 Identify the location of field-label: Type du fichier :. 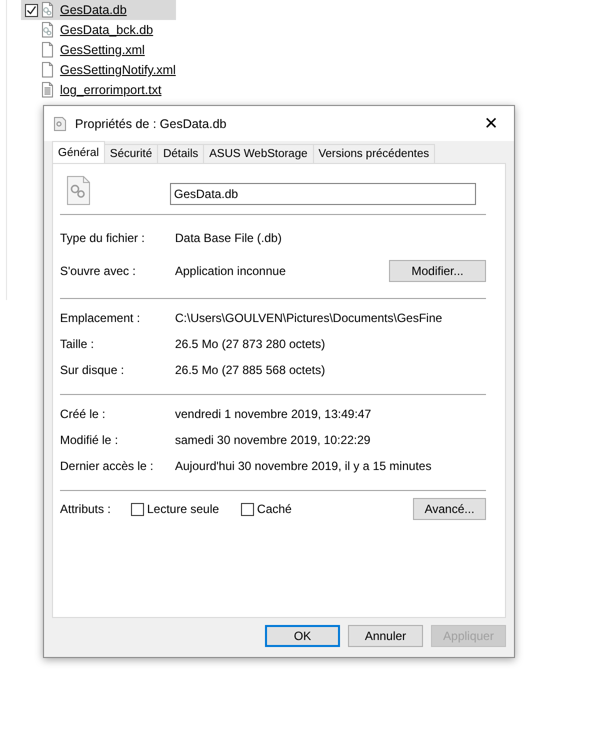
(103, 237).